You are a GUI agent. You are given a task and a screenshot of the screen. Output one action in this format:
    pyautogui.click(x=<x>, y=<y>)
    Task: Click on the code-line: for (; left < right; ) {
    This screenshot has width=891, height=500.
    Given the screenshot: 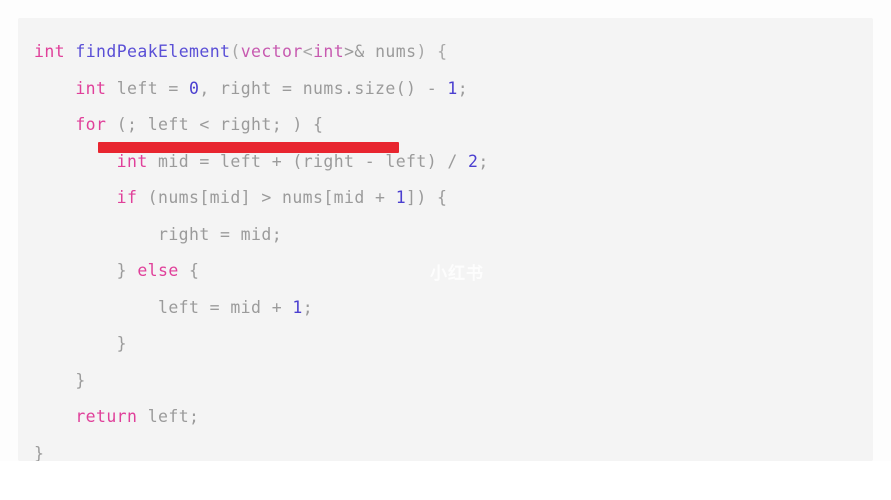 What is the action you would take?
    pyautogui.click(x=448, y=125)
    